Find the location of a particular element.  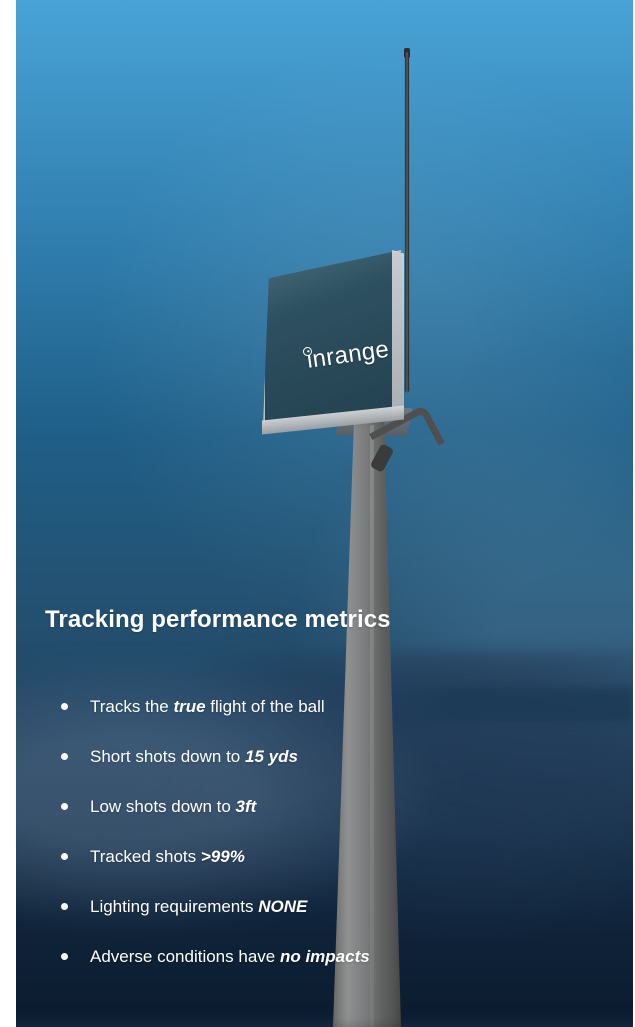

metric-prefix: Lighting requirements is located at coordinates (174, 906).